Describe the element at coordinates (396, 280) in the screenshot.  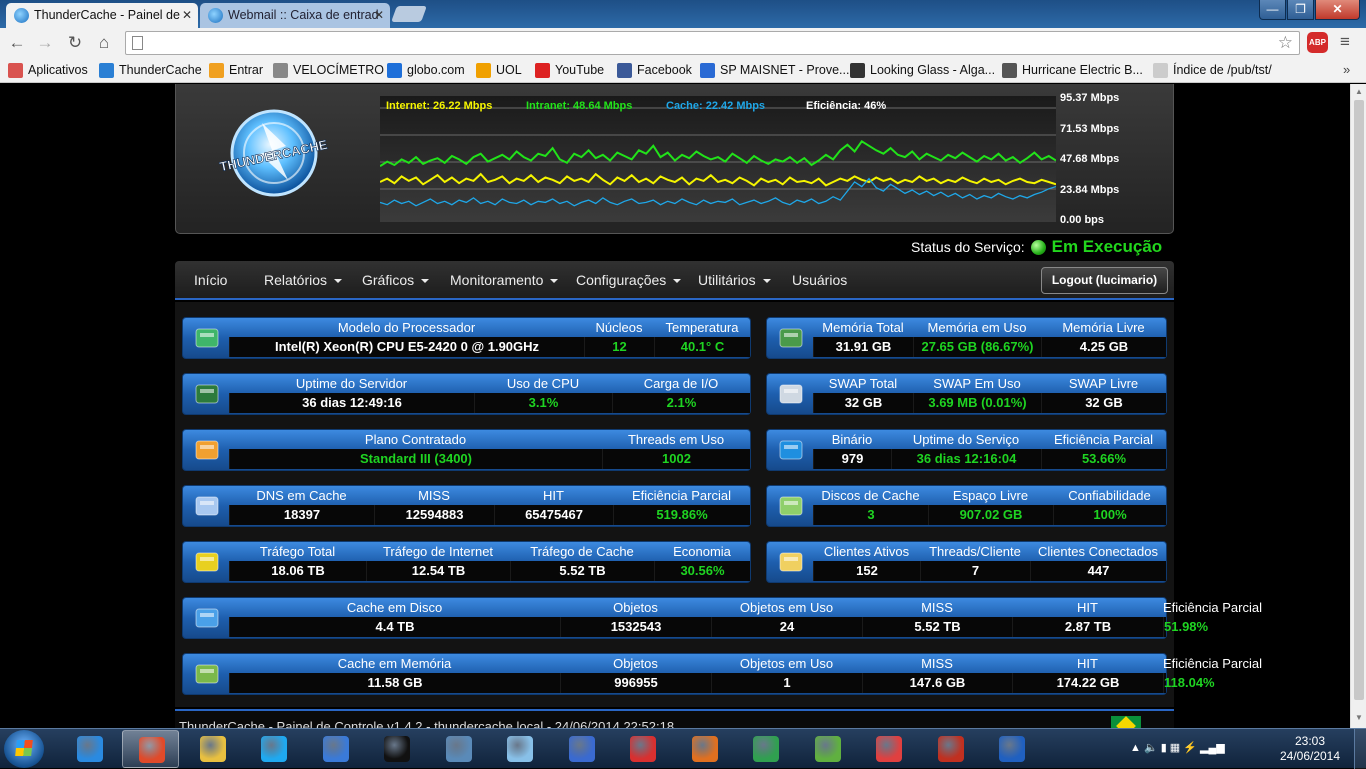
I see `nav-graficos: Gráficos` at that location.